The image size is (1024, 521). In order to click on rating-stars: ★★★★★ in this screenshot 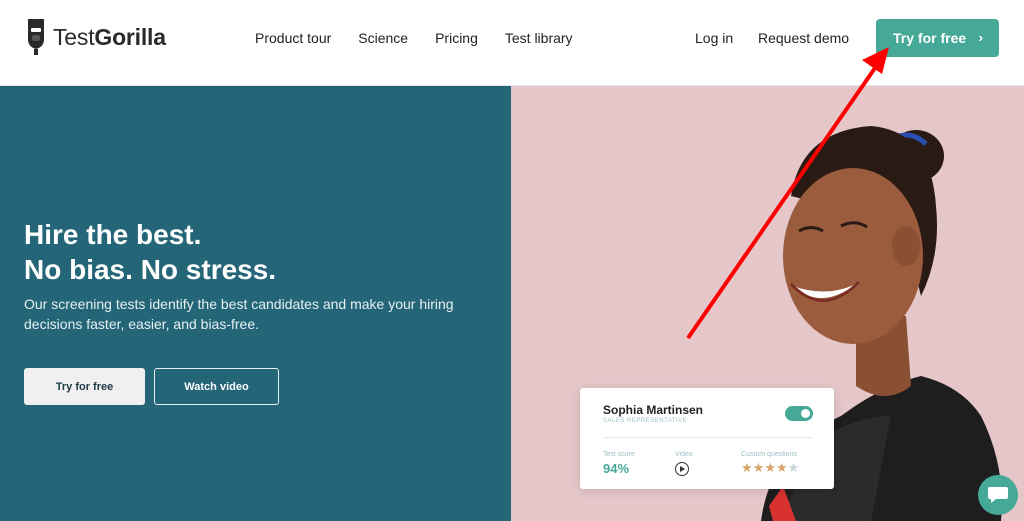, I will do `click(770, 468)`.